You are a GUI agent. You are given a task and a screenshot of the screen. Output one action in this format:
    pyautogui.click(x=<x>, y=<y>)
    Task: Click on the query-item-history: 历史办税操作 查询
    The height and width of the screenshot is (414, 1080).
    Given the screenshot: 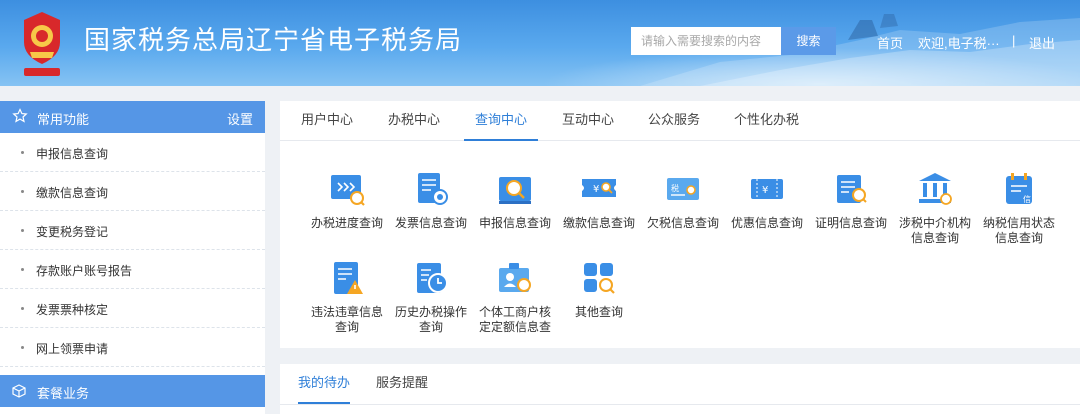 What is the action you would take?
    pyautogui.click(x=431, y=296)
    